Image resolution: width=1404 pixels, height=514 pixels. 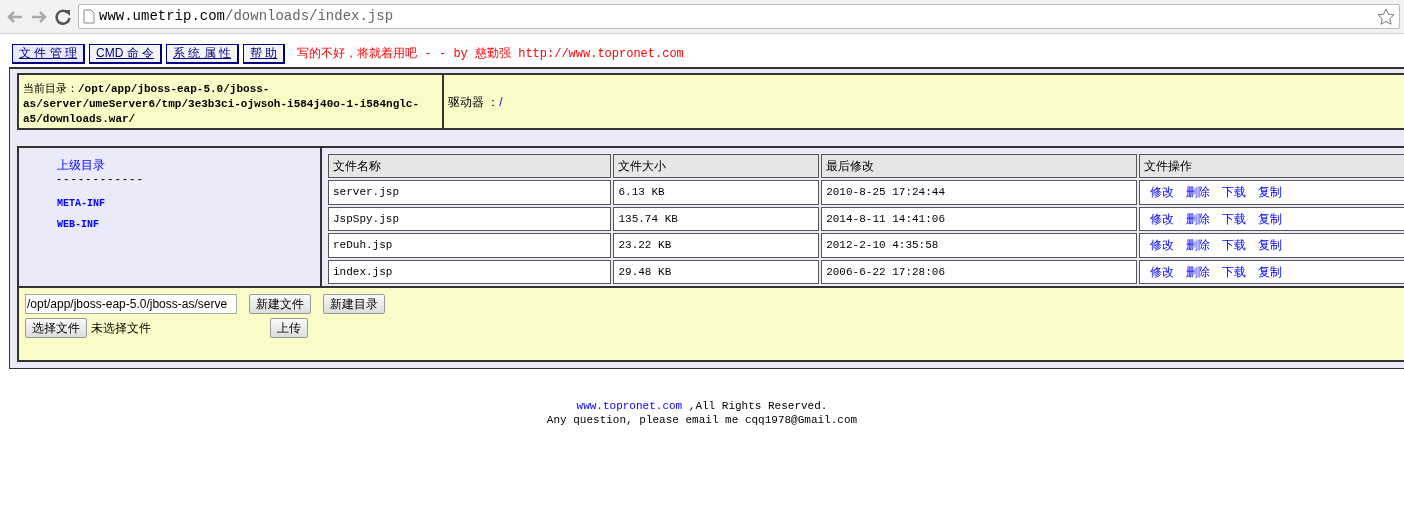 What do you see at coordinates (89, 16) in the screenshot?
I see `page-icon` at bounding box center [89, 16].